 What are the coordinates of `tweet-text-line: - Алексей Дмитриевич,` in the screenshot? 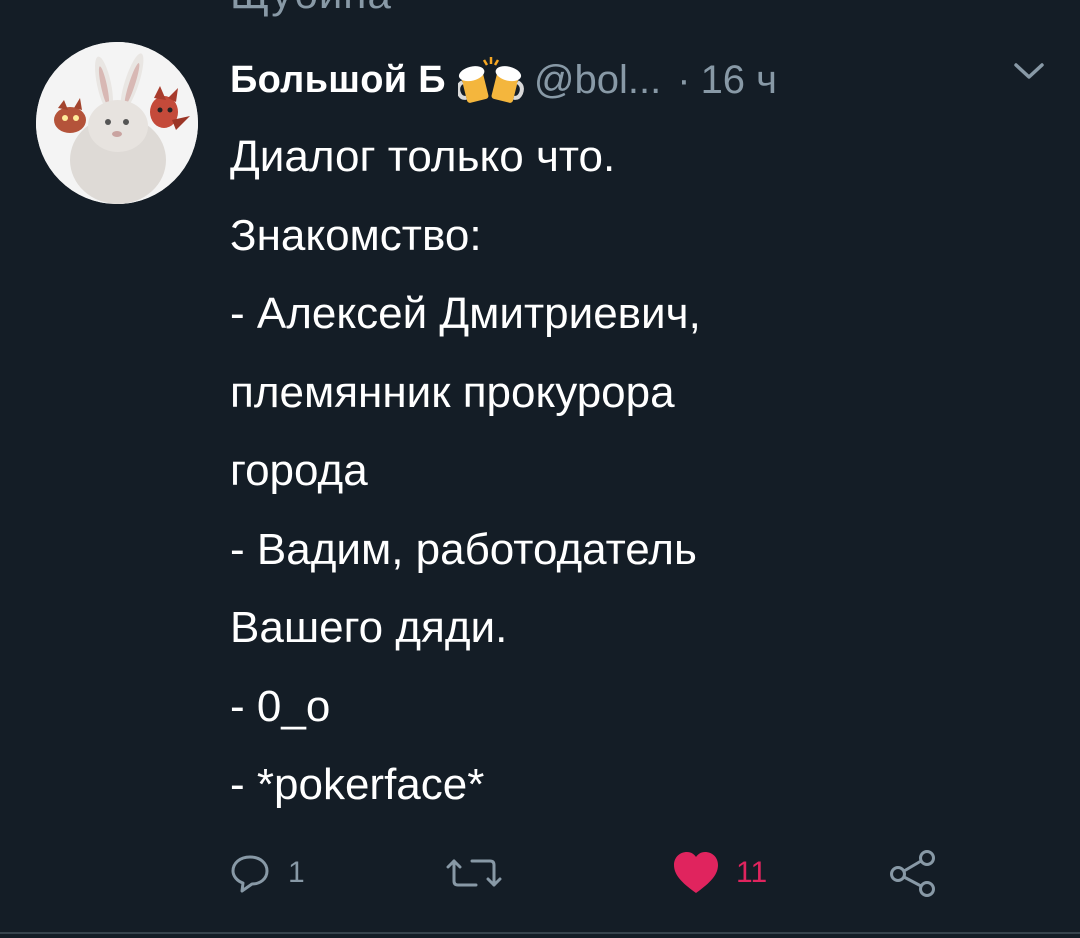 It's located at (465, 313).